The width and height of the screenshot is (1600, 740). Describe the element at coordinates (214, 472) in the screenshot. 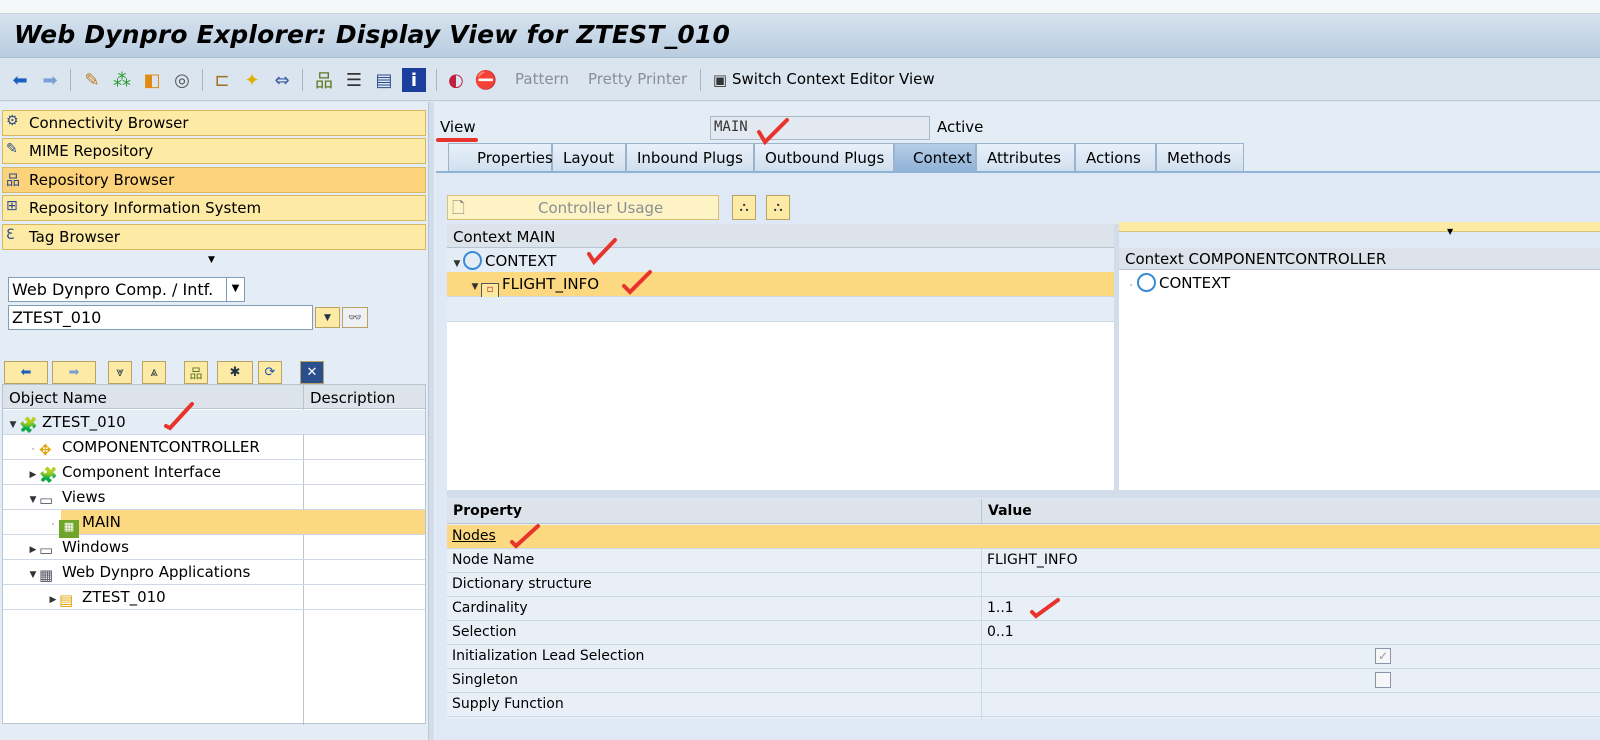

I see `tree-row: ▶ 🧩 Component Interface` at that location.